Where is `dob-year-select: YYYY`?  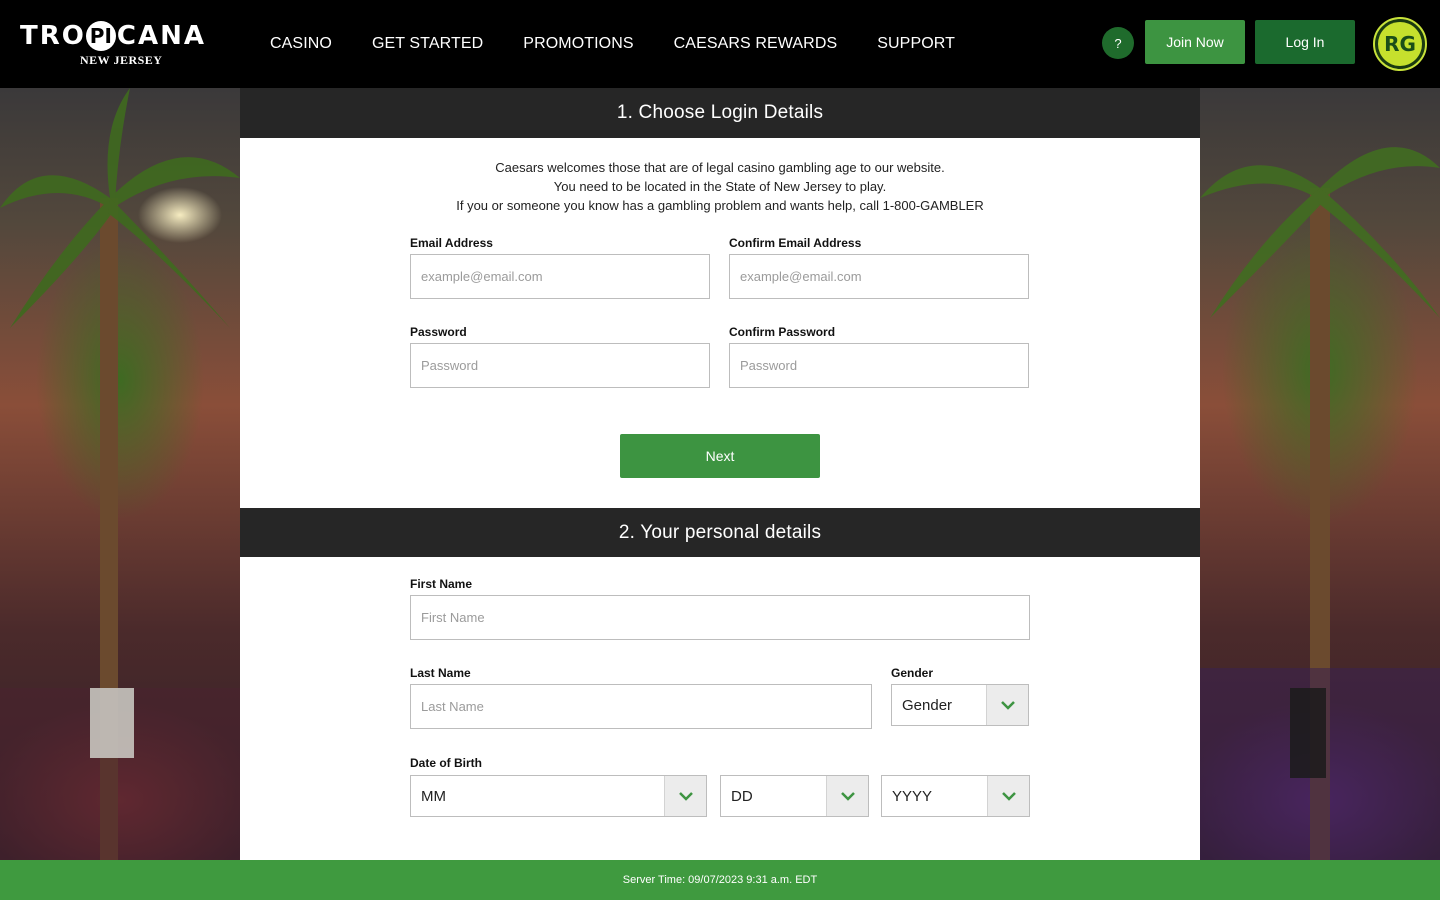
dob-year-select: YYYY is located at coordinates (955, 796).